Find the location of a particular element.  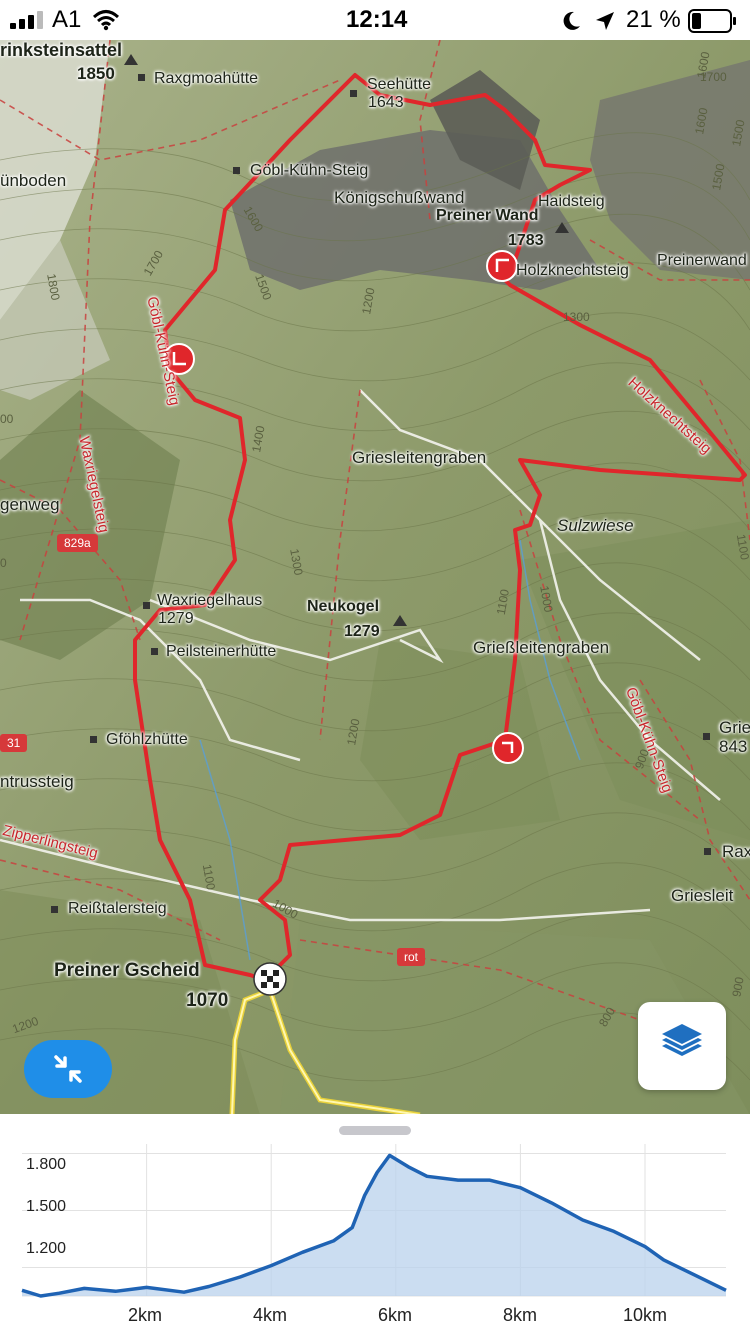

layers-icon is located at coordinates (682, 1040).